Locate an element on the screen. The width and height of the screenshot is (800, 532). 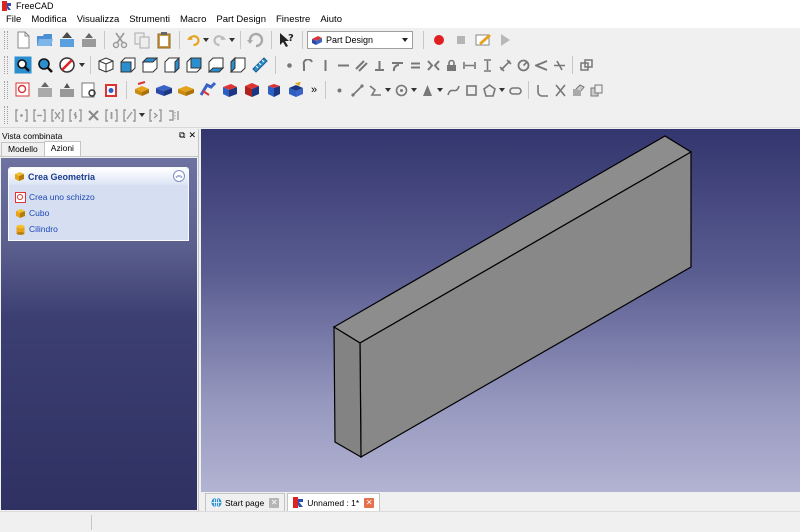
constrain-vertical-button is located at coordinates (325, 65).